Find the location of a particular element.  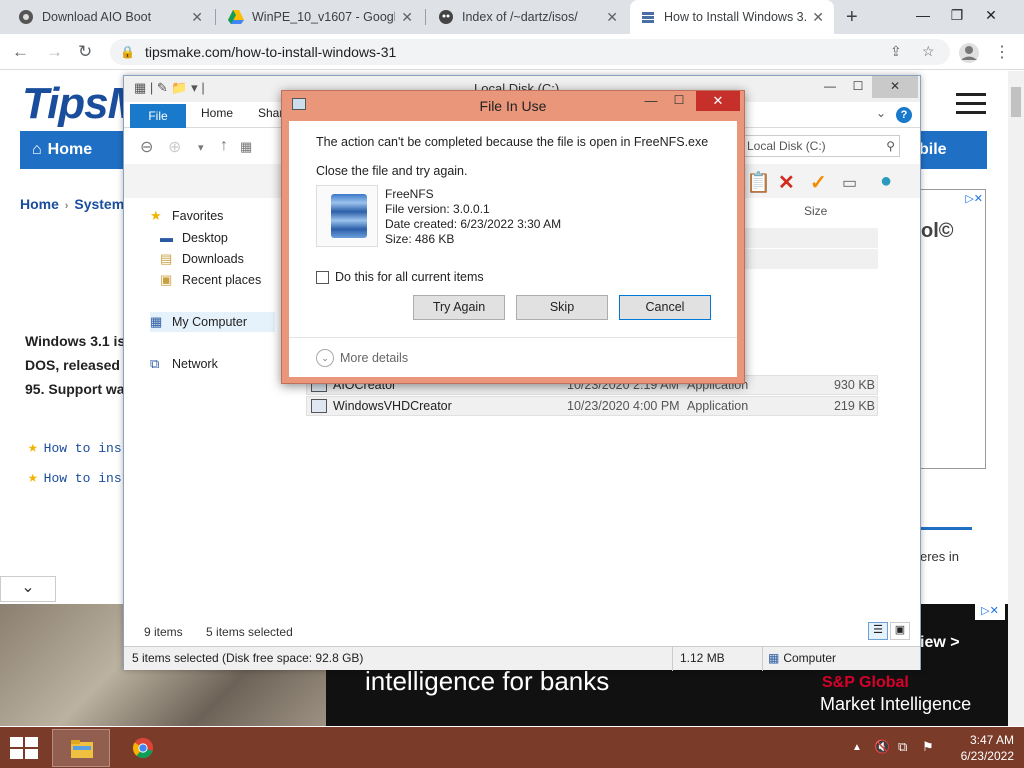

chrome-icon is located at coordinates (143, 748).